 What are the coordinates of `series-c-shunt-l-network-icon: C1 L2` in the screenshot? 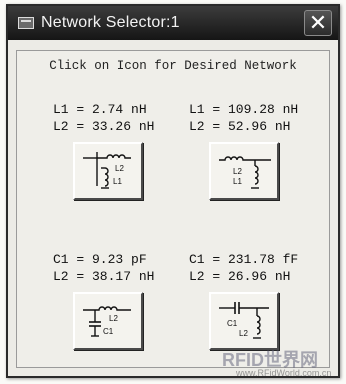 It's located at (244, 320).